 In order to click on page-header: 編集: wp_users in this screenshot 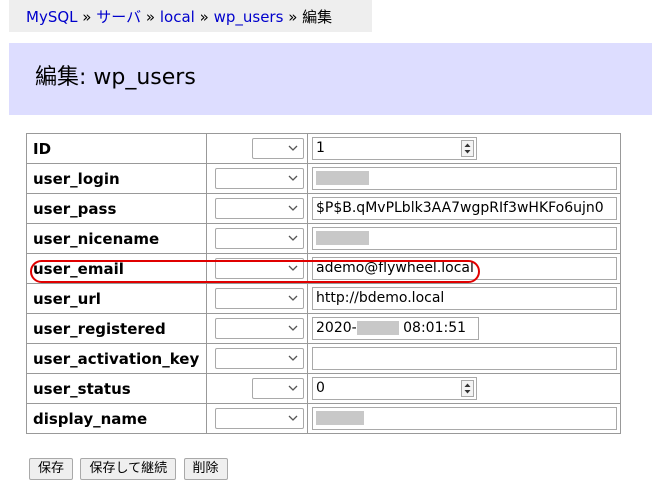, I will do `click(330, 79)`.